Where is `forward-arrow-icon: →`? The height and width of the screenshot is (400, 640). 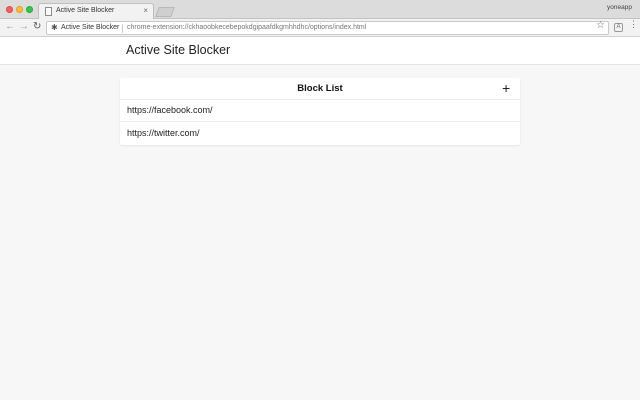 forward-arrow-icon: → is located at coordinates (24, 26).